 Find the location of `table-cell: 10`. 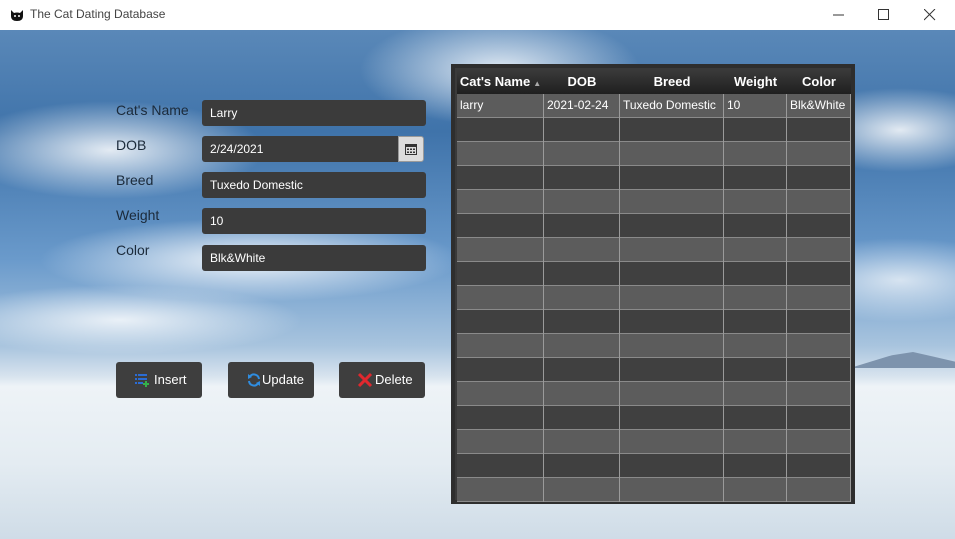

table-cell: 10 is located at coordinates (755, 106).